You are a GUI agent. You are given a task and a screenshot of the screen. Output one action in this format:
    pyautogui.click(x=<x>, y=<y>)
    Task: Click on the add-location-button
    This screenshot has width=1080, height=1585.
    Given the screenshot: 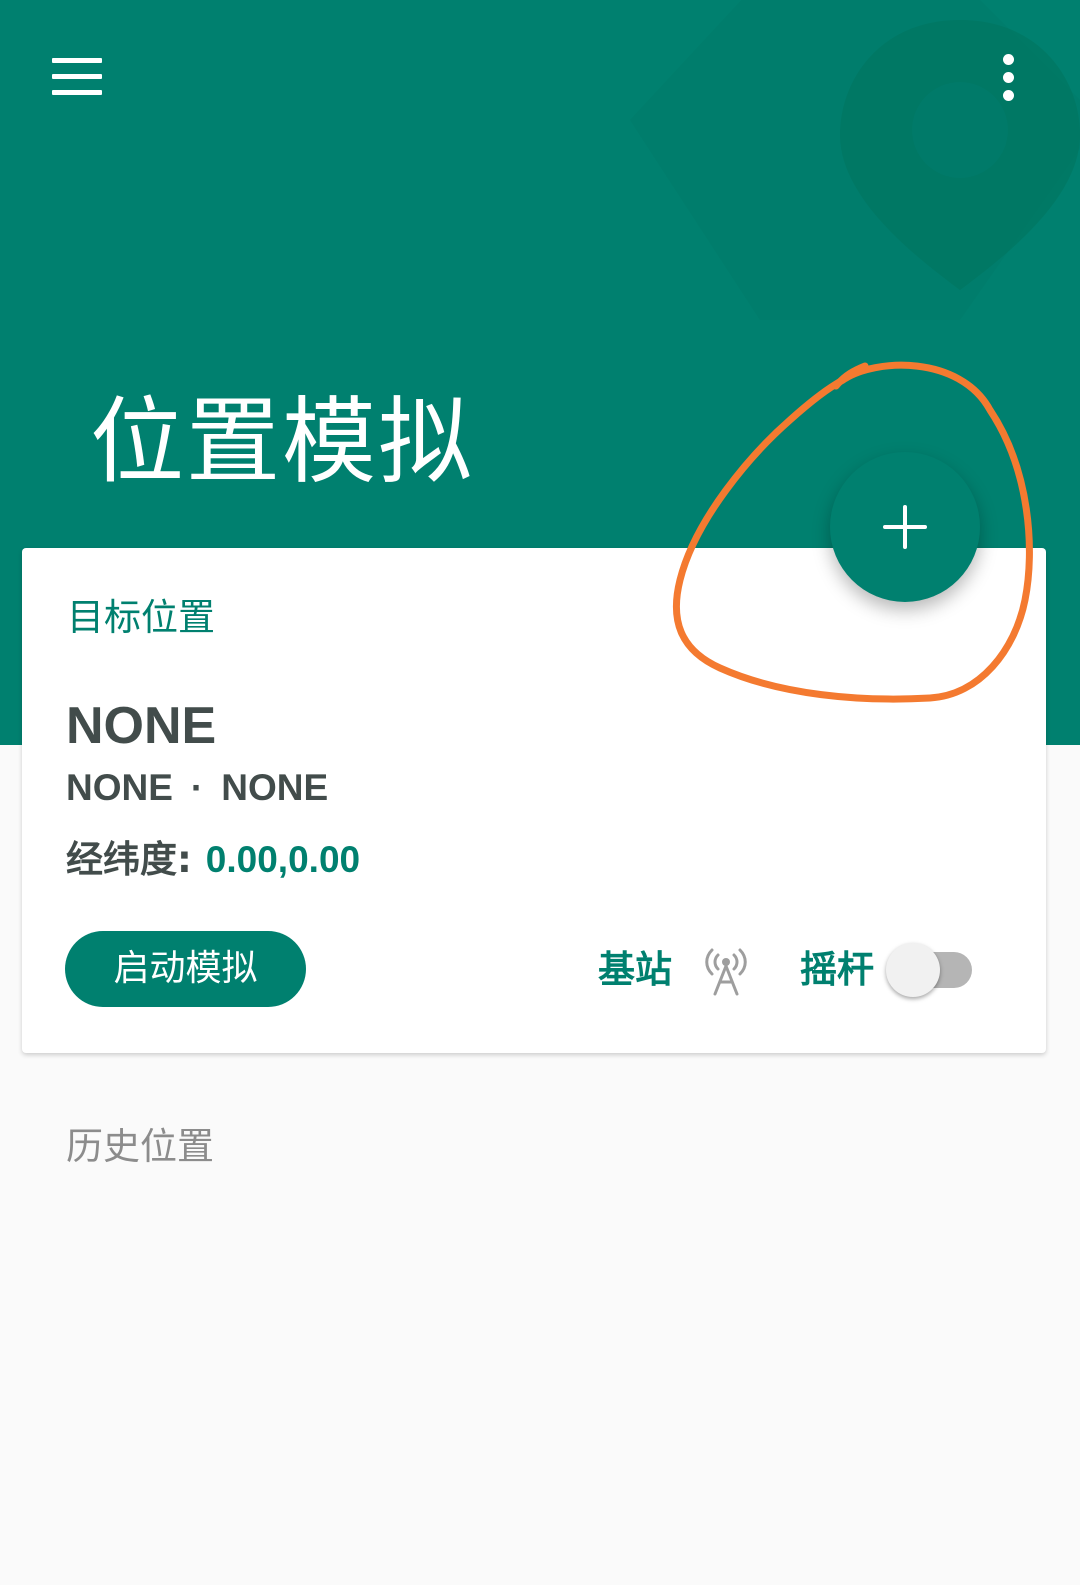 What is the action you would take?
    pyautogui.click(x=905, y=527)
    